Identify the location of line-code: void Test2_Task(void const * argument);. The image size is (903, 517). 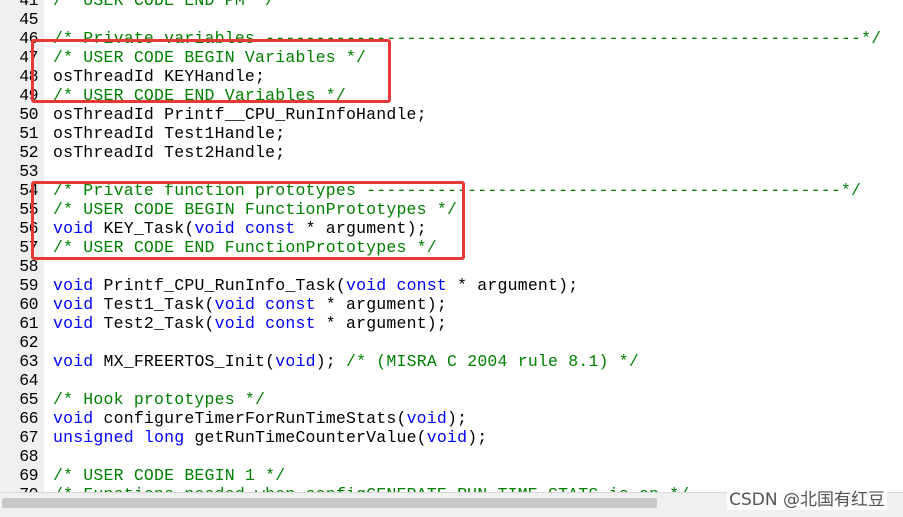
(250, 323).